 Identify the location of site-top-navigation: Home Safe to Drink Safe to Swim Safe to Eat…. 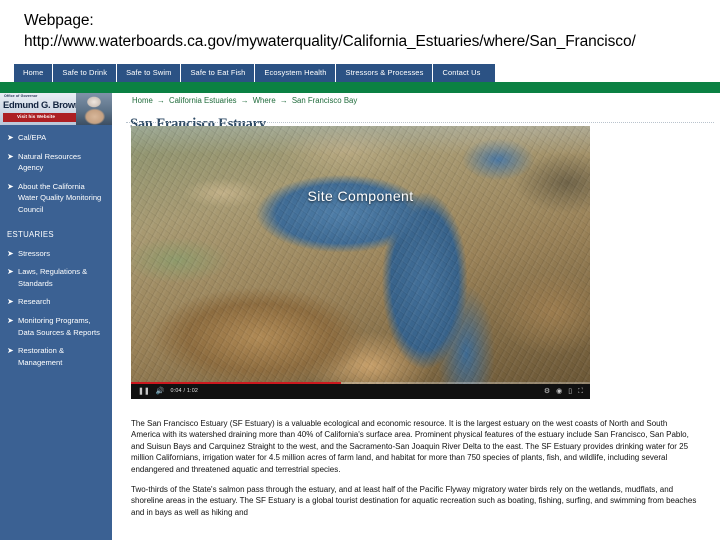
(254, 73).